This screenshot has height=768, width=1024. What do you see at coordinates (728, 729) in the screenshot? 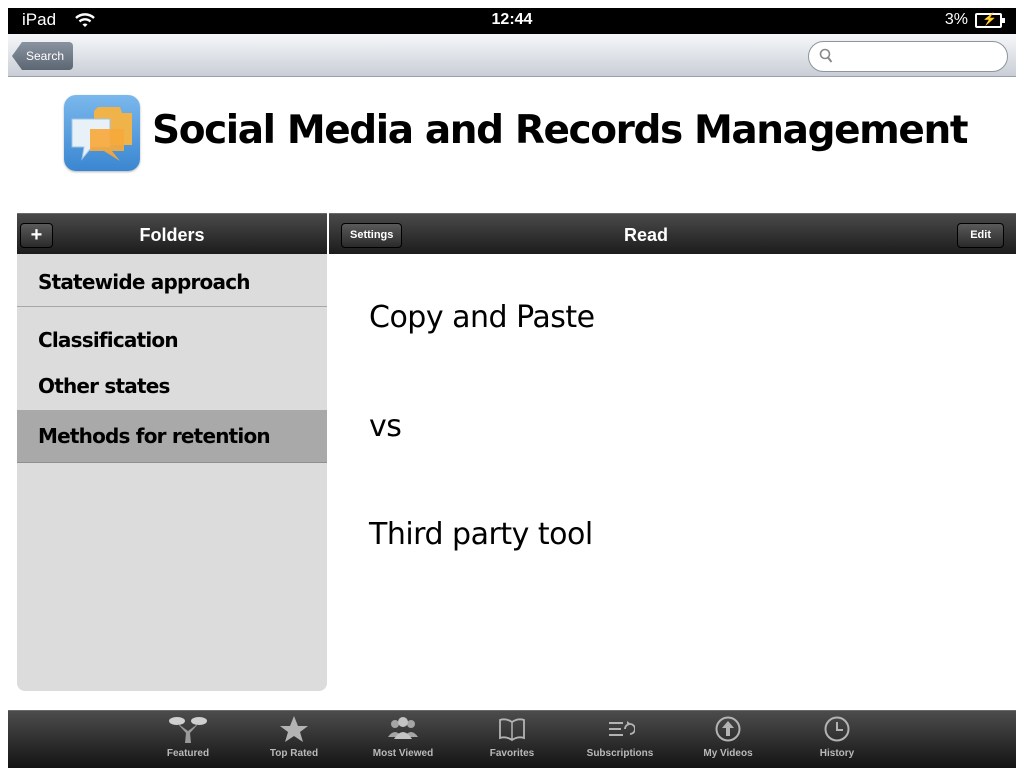
I see `upload-icon` at bounding box center [728, 729].